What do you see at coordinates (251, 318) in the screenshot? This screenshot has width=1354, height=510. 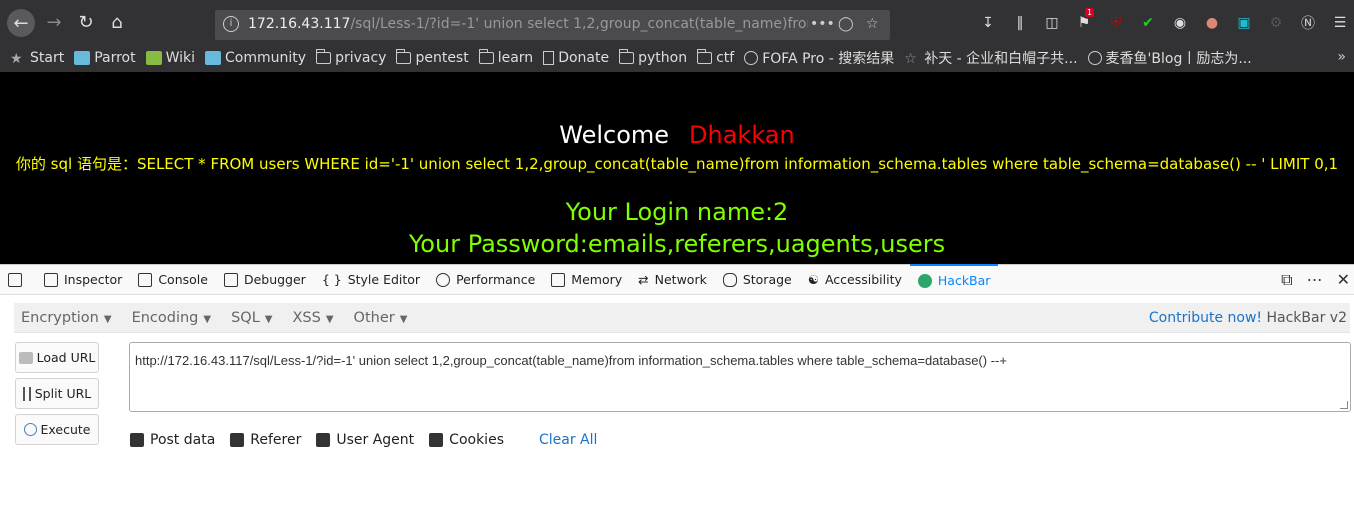 I see `menu-sql: SQL ▼` at bounding box center [251, 318].